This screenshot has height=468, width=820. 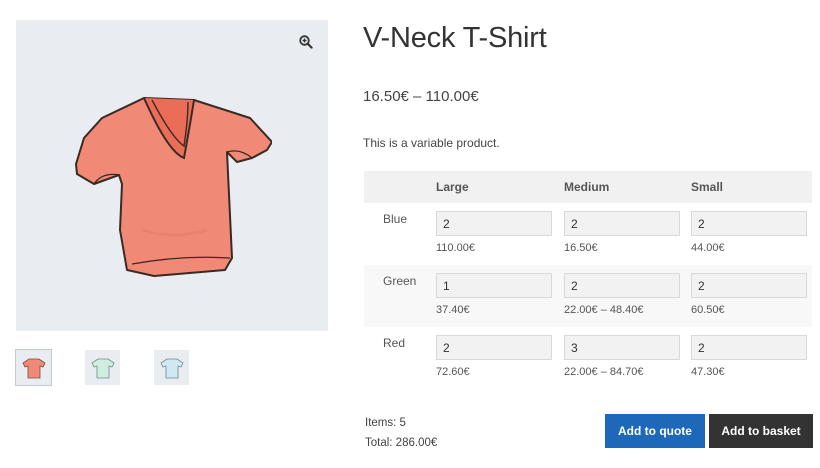 What do you see at coordinates (421, 96) in the screenshot?
I see `price-range: 16.50€ – 110.00€` at bounding box center [421, 96].